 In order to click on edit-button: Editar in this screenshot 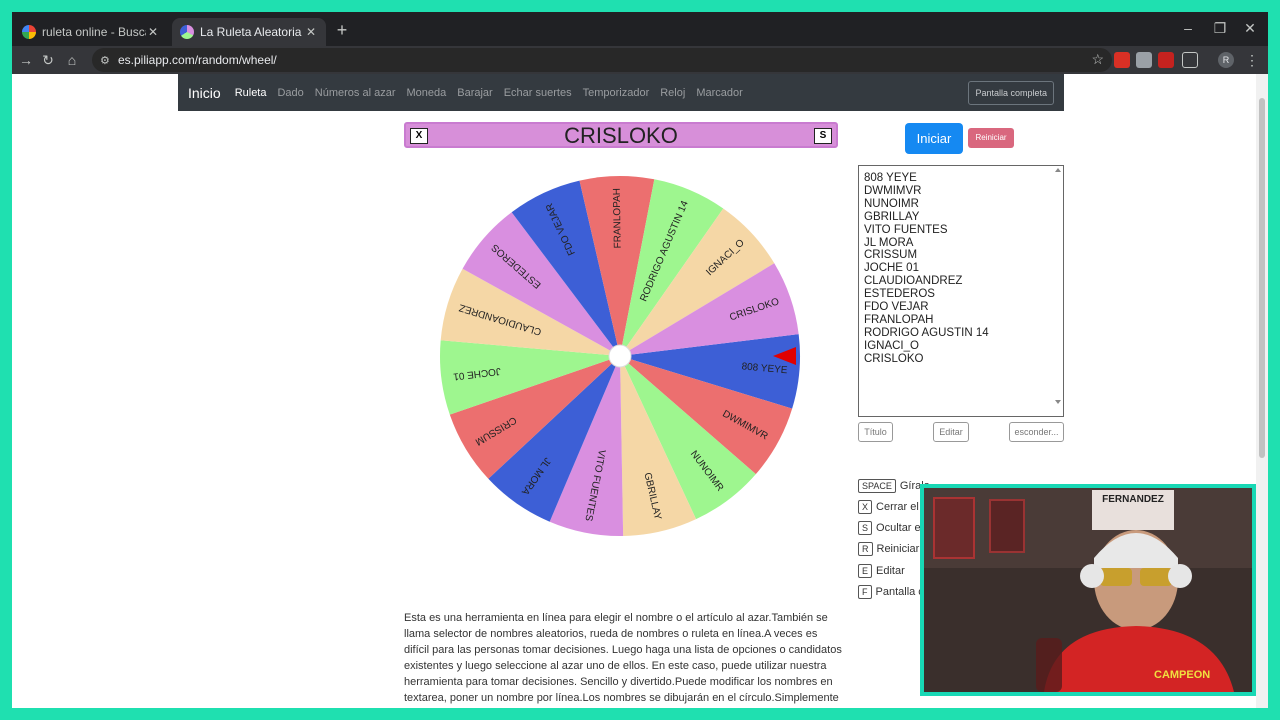, I will do `click(951, 432)`.